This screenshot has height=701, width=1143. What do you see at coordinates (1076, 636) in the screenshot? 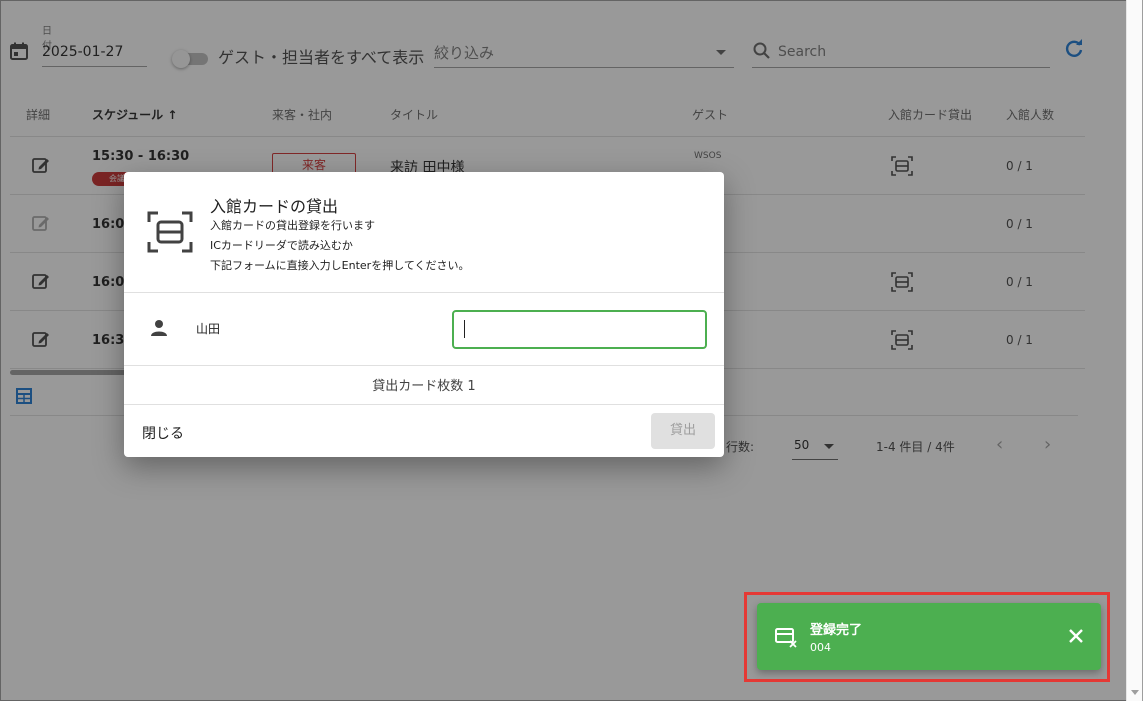
I see `close-icon` at bounding box center [1076, 636].